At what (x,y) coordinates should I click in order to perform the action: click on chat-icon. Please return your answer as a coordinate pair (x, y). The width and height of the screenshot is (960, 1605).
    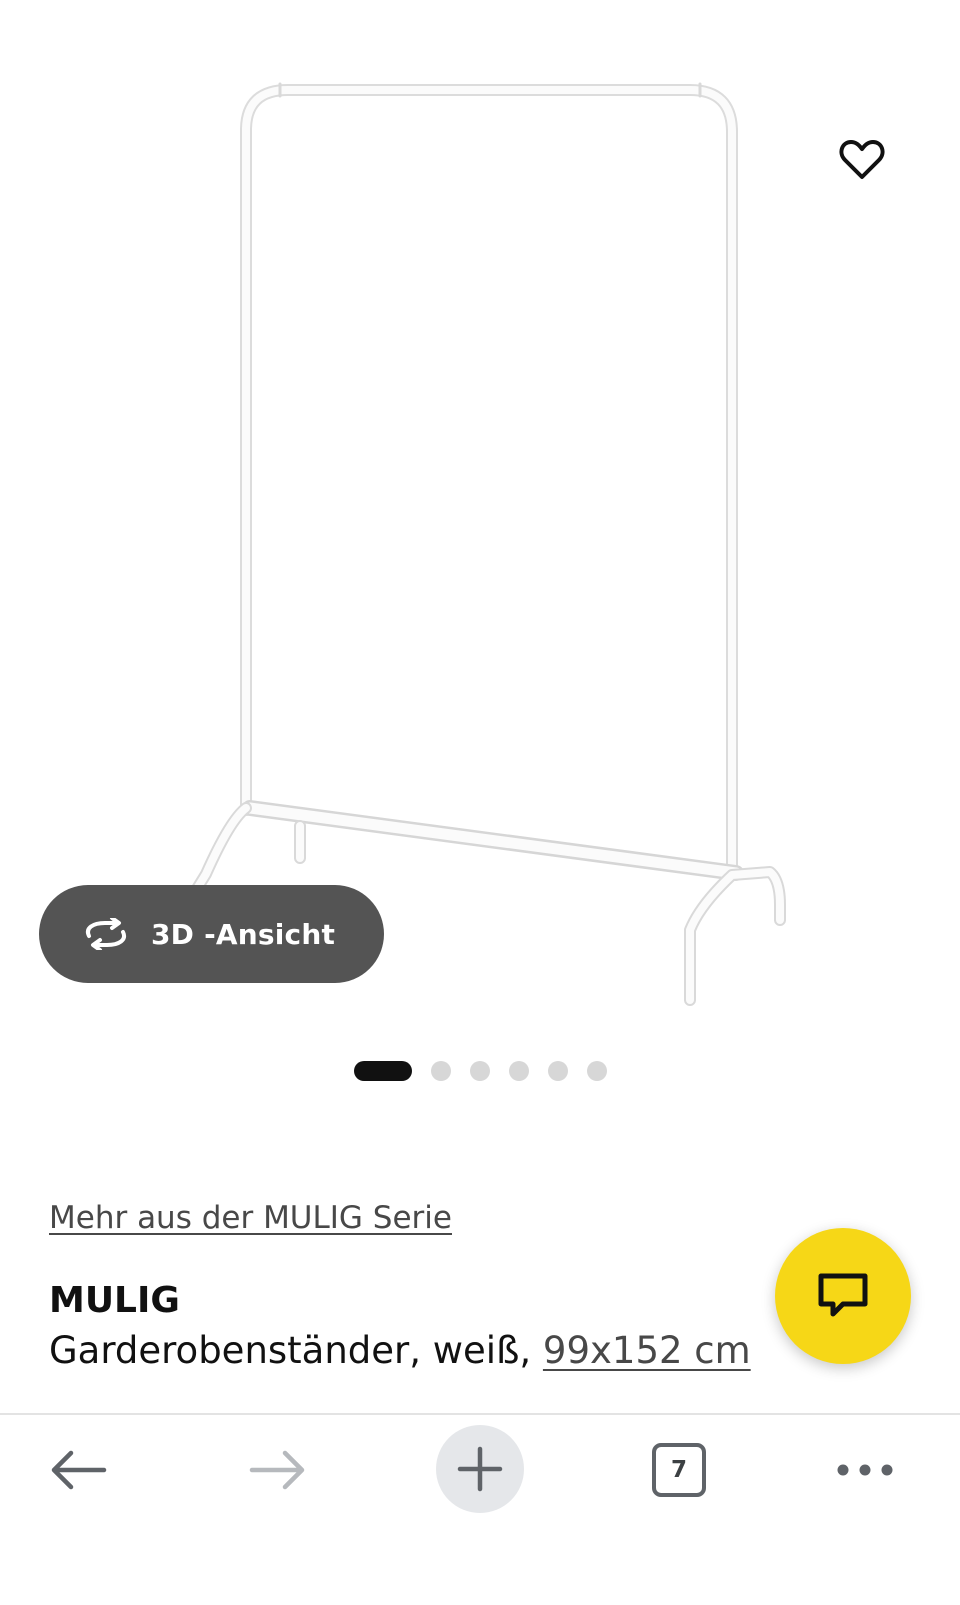
    Looking at the image, I should click on (843, 1295).